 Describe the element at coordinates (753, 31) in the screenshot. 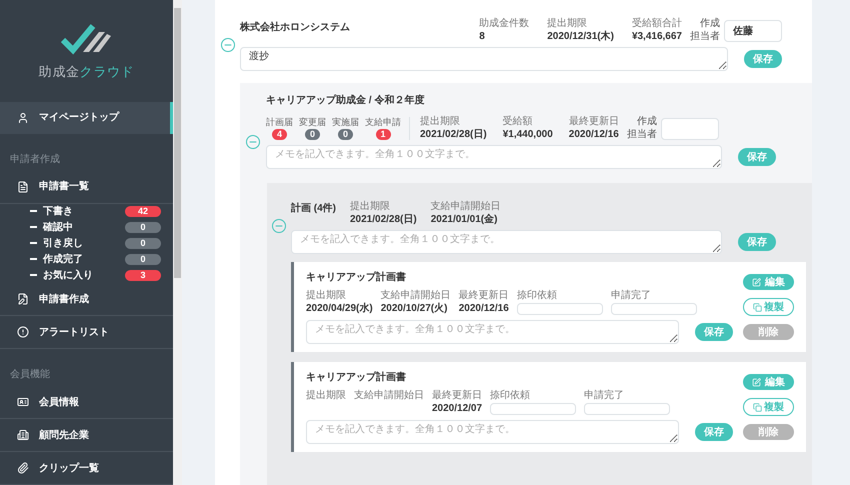

I see `owner-field: 佐藤` at that location.